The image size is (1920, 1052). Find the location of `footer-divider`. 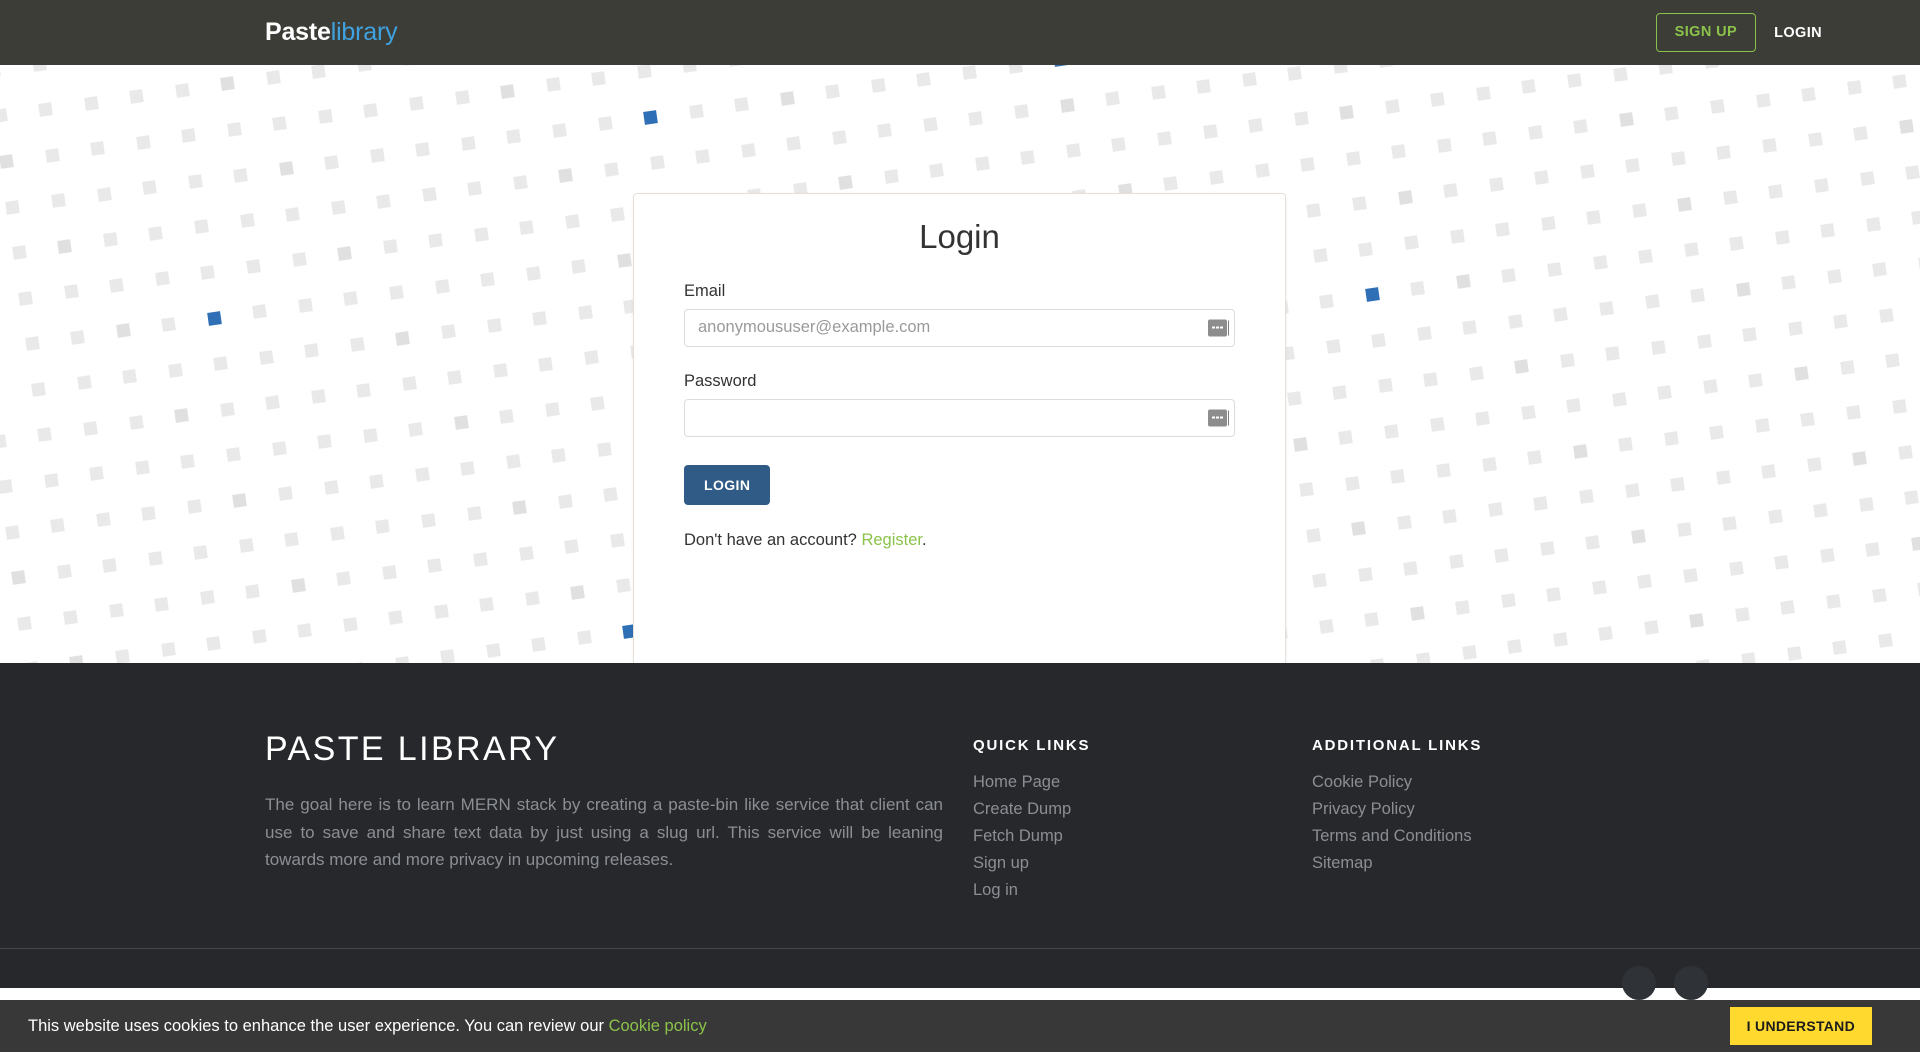

footer-divider is located at coordinates (960, 948).